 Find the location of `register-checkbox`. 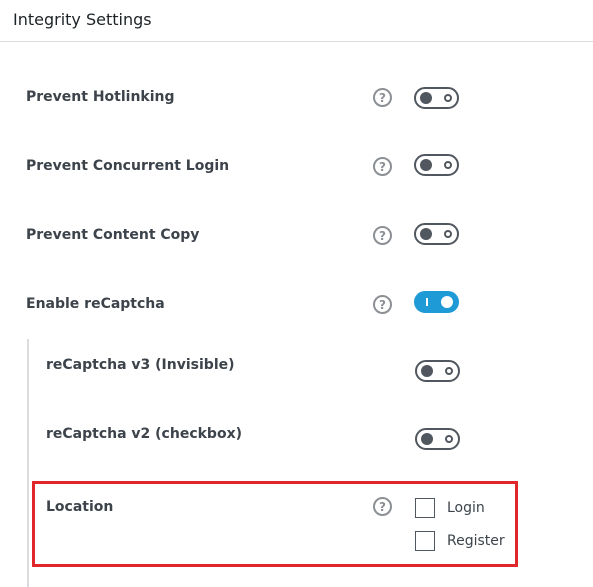

register-checkbox is located at coordinates (425, 541).